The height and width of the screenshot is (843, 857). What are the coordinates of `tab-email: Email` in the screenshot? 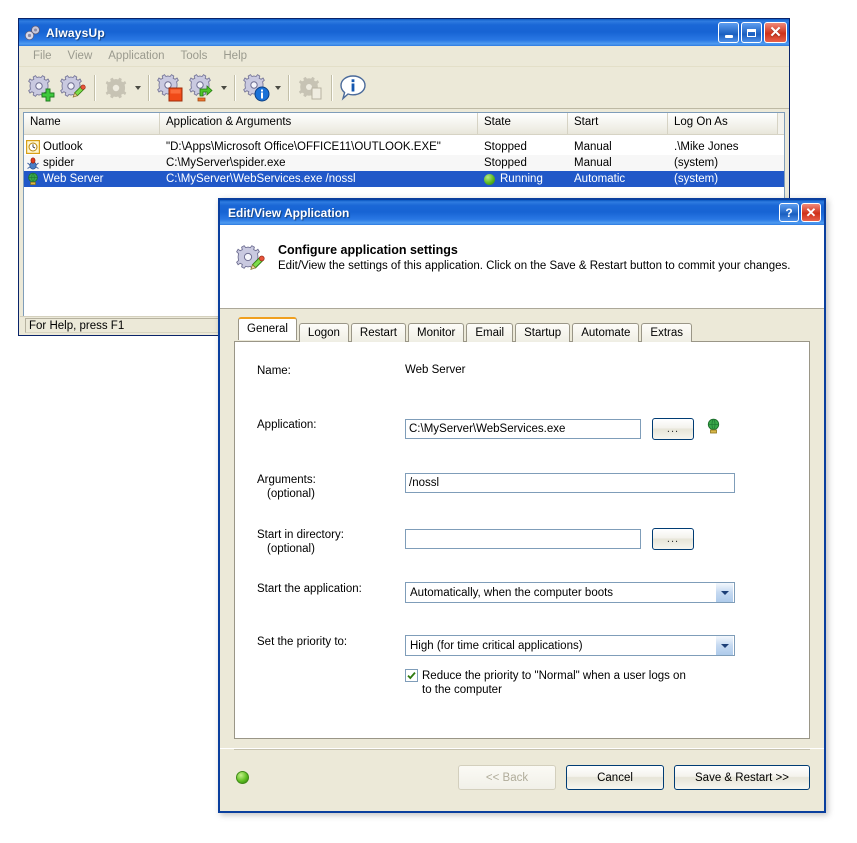 It's located at (490, 332).